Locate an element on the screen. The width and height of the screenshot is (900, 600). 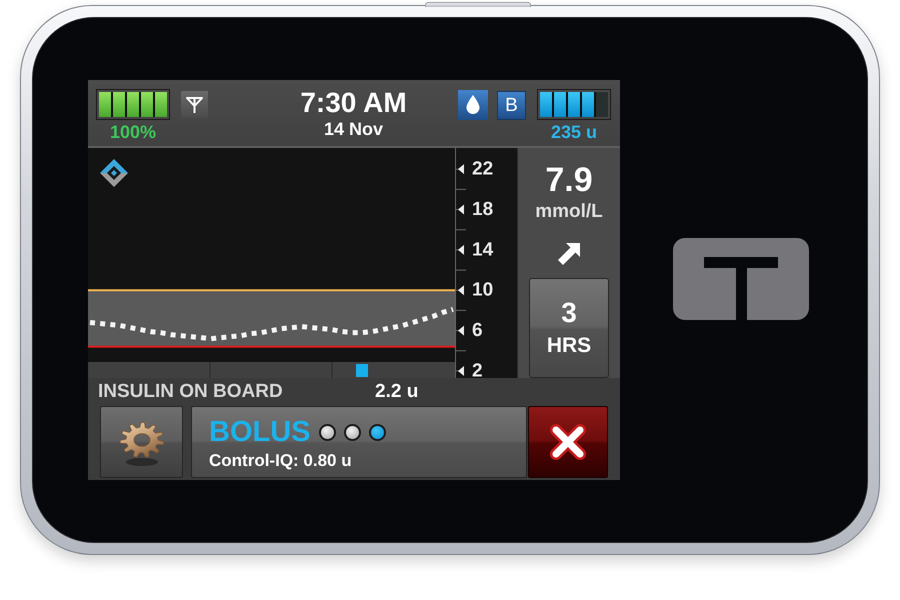
diamond-icon is located at coordinates (114, 173).